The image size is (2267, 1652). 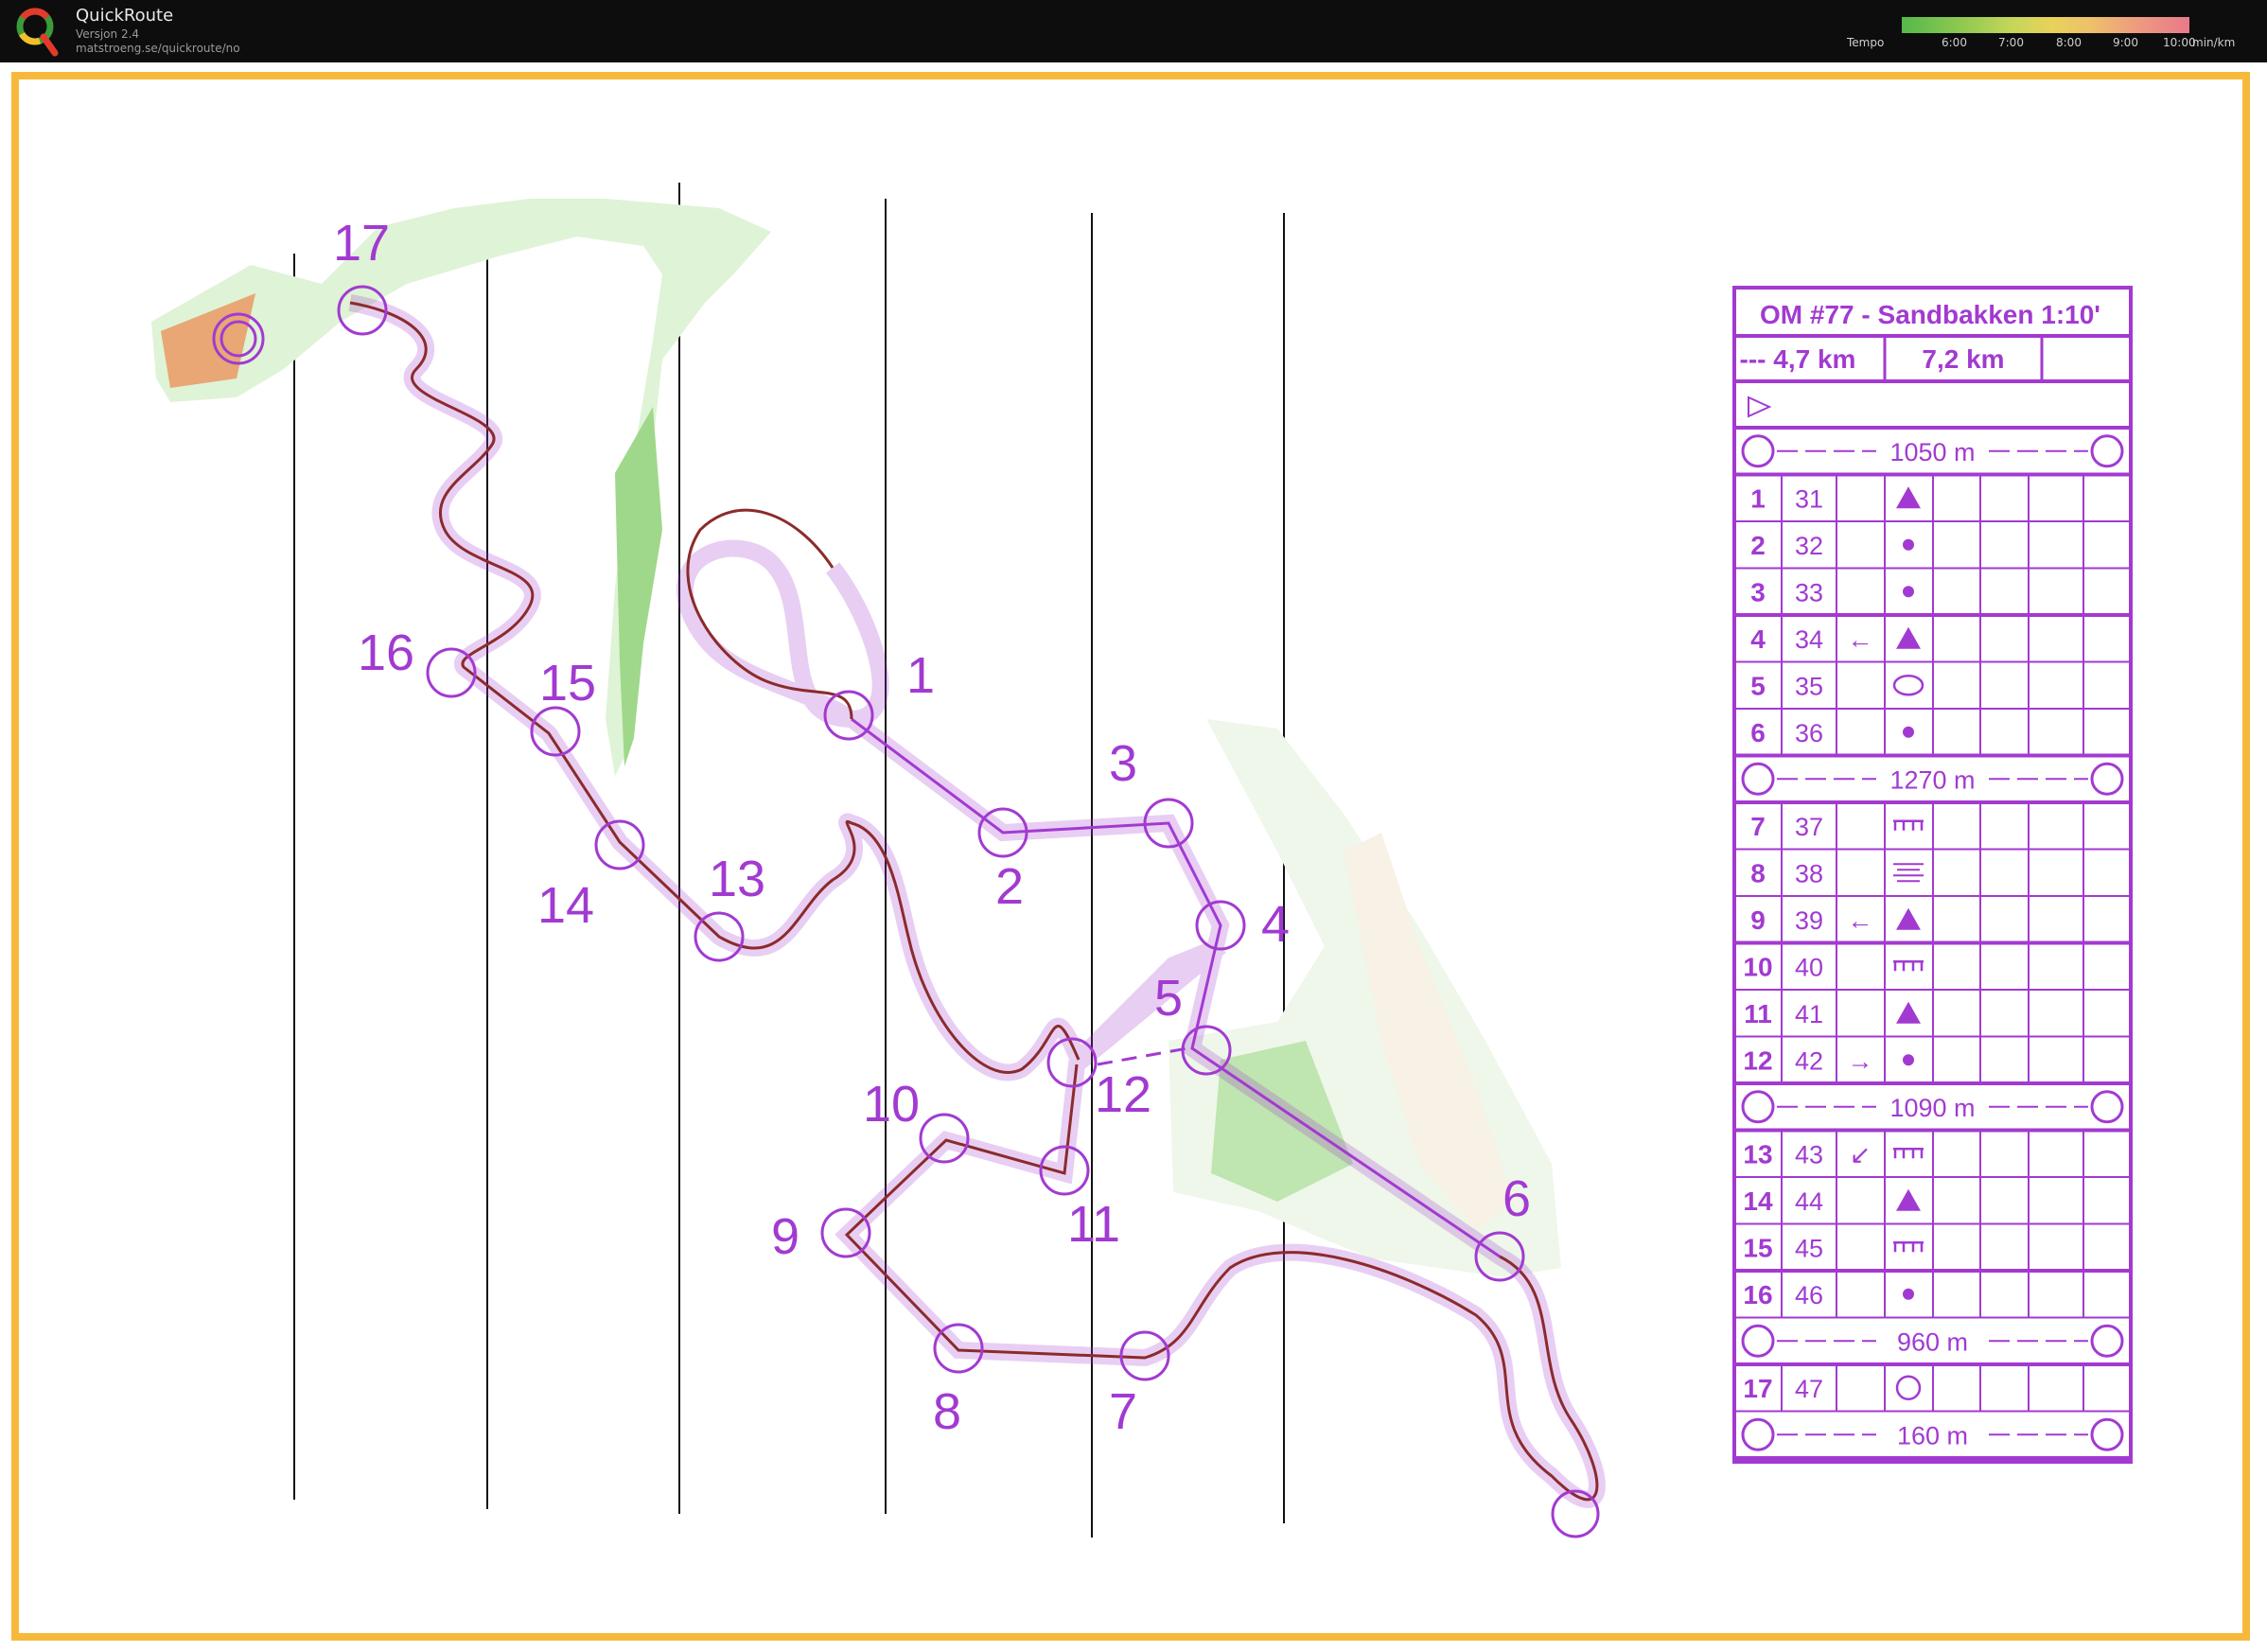 What do you see at coordinates (1757, 1247) in the screenshot?
I see `control-number: 15` at bounding box center [1757, 1247].